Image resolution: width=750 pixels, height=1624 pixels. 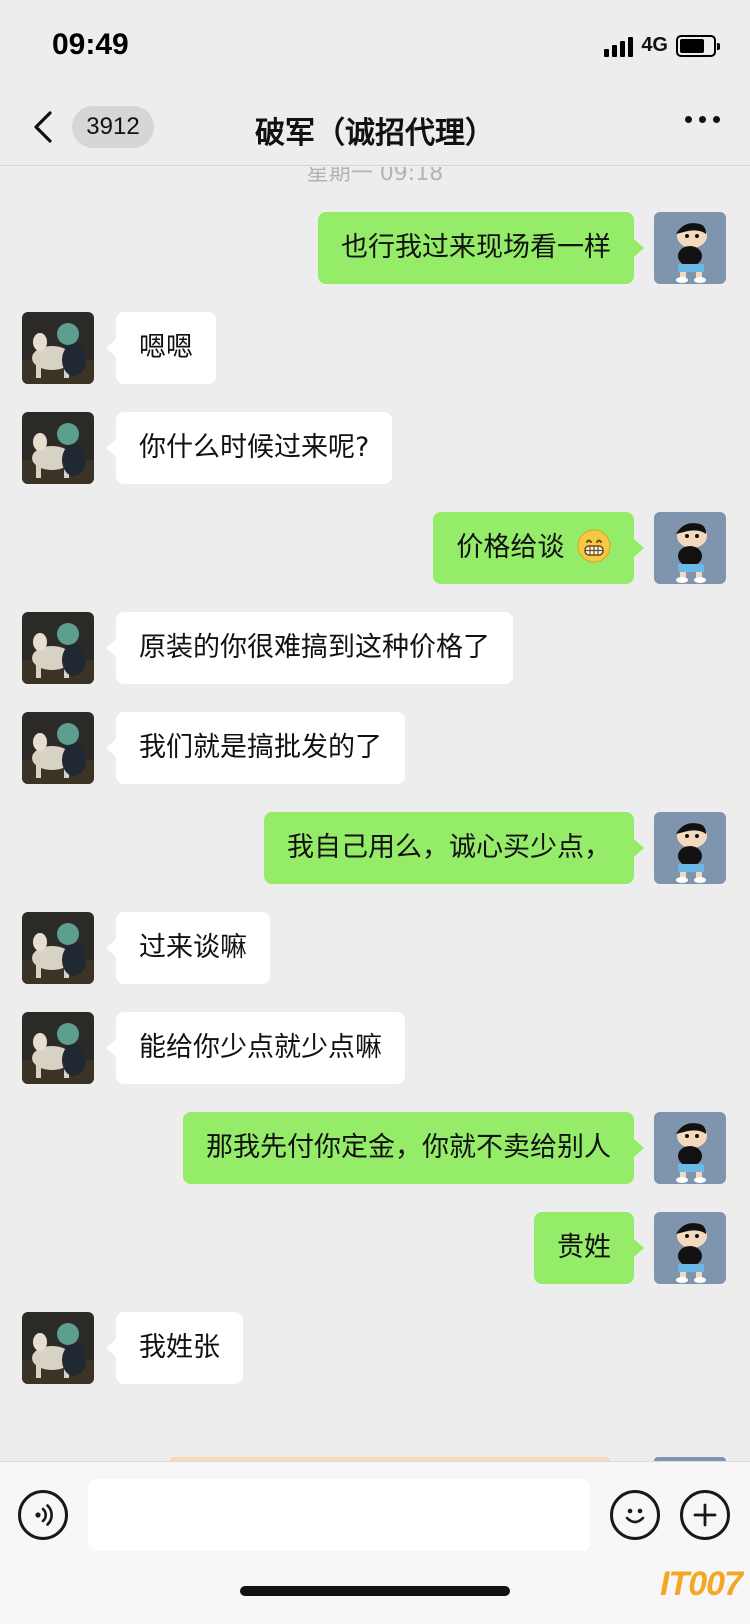 I want to click on voice-input-button, so click(x=43, y=1515).